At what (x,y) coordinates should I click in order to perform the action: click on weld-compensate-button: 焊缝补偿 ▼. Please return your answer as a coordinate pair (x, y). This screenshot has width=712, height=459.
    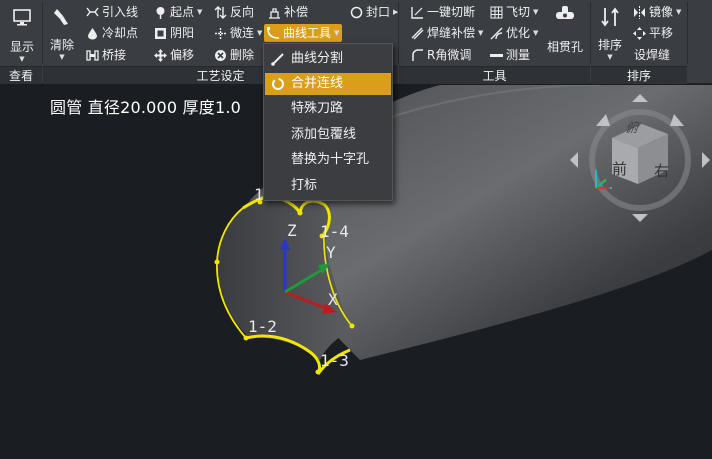
    Looking at the image, I should click on (447, 33).